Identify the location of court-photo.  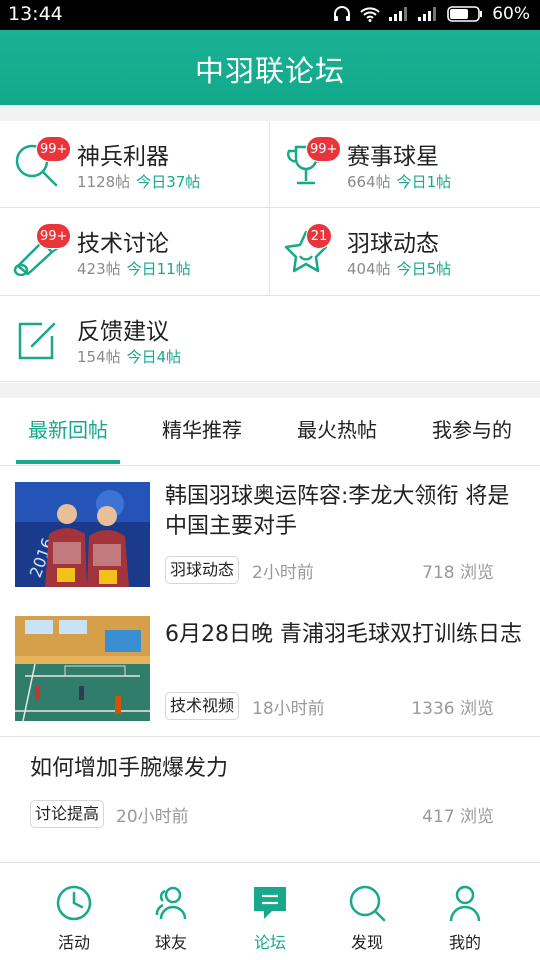
(82, 668).